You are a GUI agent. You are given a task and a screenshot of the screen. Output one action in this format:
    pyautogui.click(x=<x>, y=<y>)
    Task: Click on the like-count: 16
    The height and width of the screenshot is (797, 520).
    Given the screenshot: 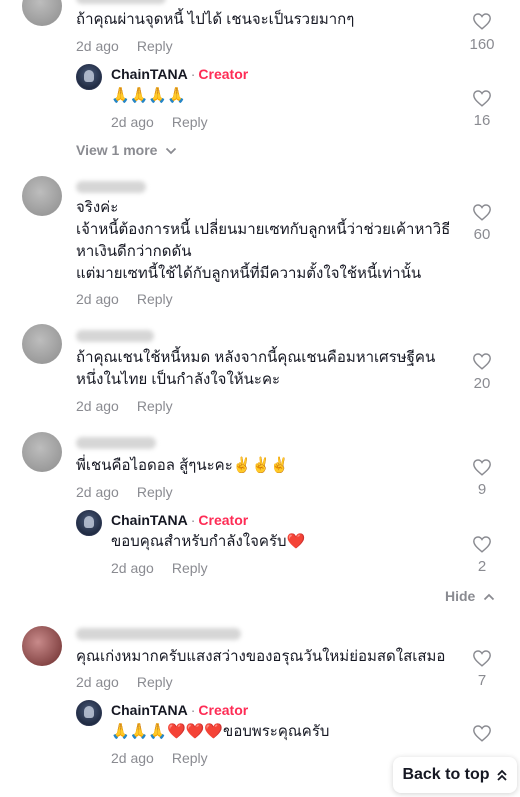 What is the action you would take?
    pyautogui.click(x=482, y=120)
    